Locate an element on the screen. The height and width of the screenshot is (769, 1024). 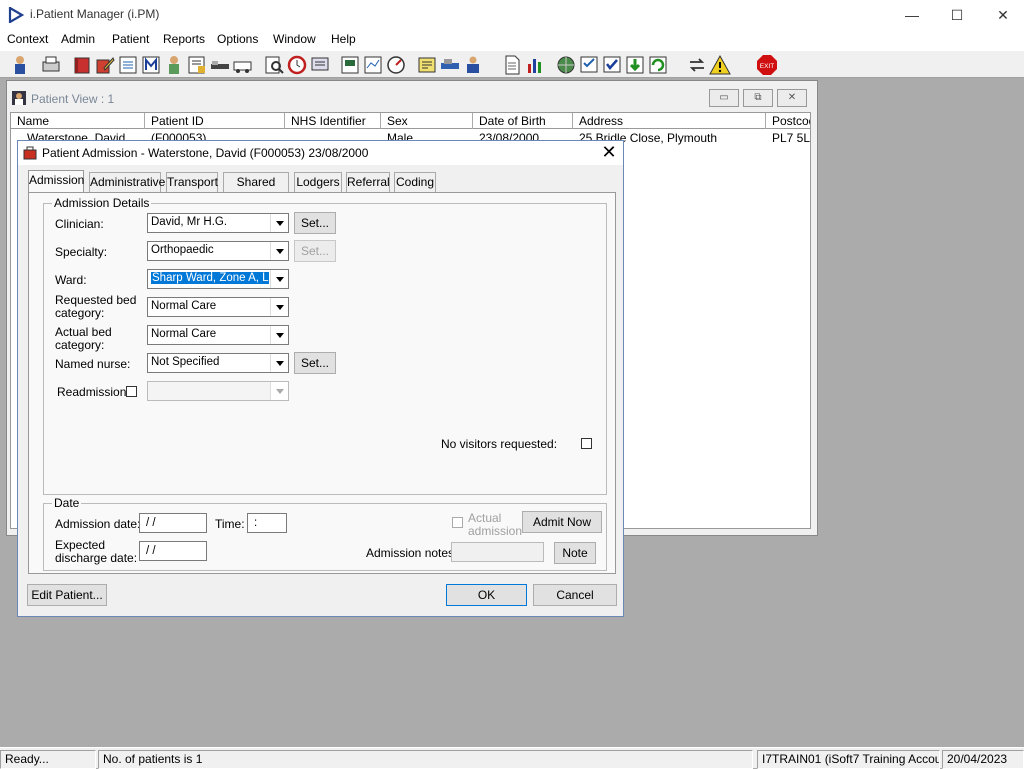
ward-select: Sharp Ward, Zone A, Lev is located at coordinates (218, 279).